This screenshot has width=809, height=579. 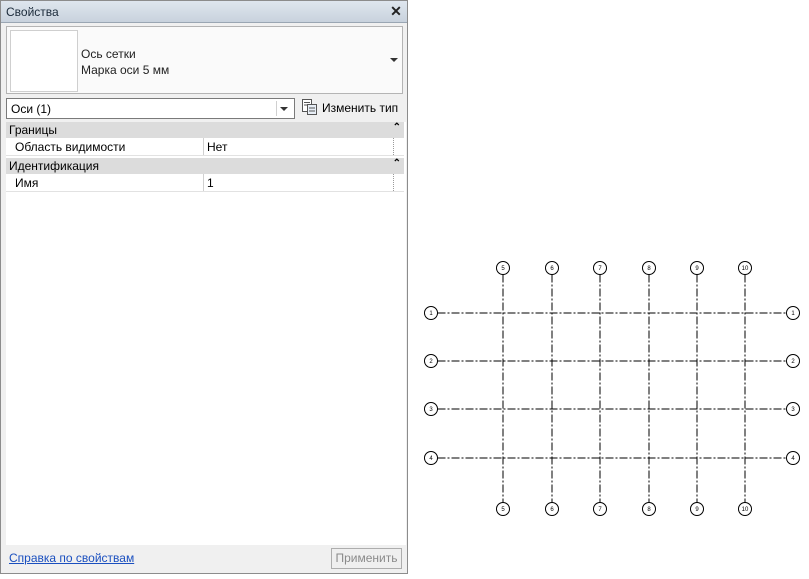 What do you see at coordinates (205, 166) in the screenshot?
I see `group-header-identity: Идентификация ⌃` at bounding box center [205, 166].